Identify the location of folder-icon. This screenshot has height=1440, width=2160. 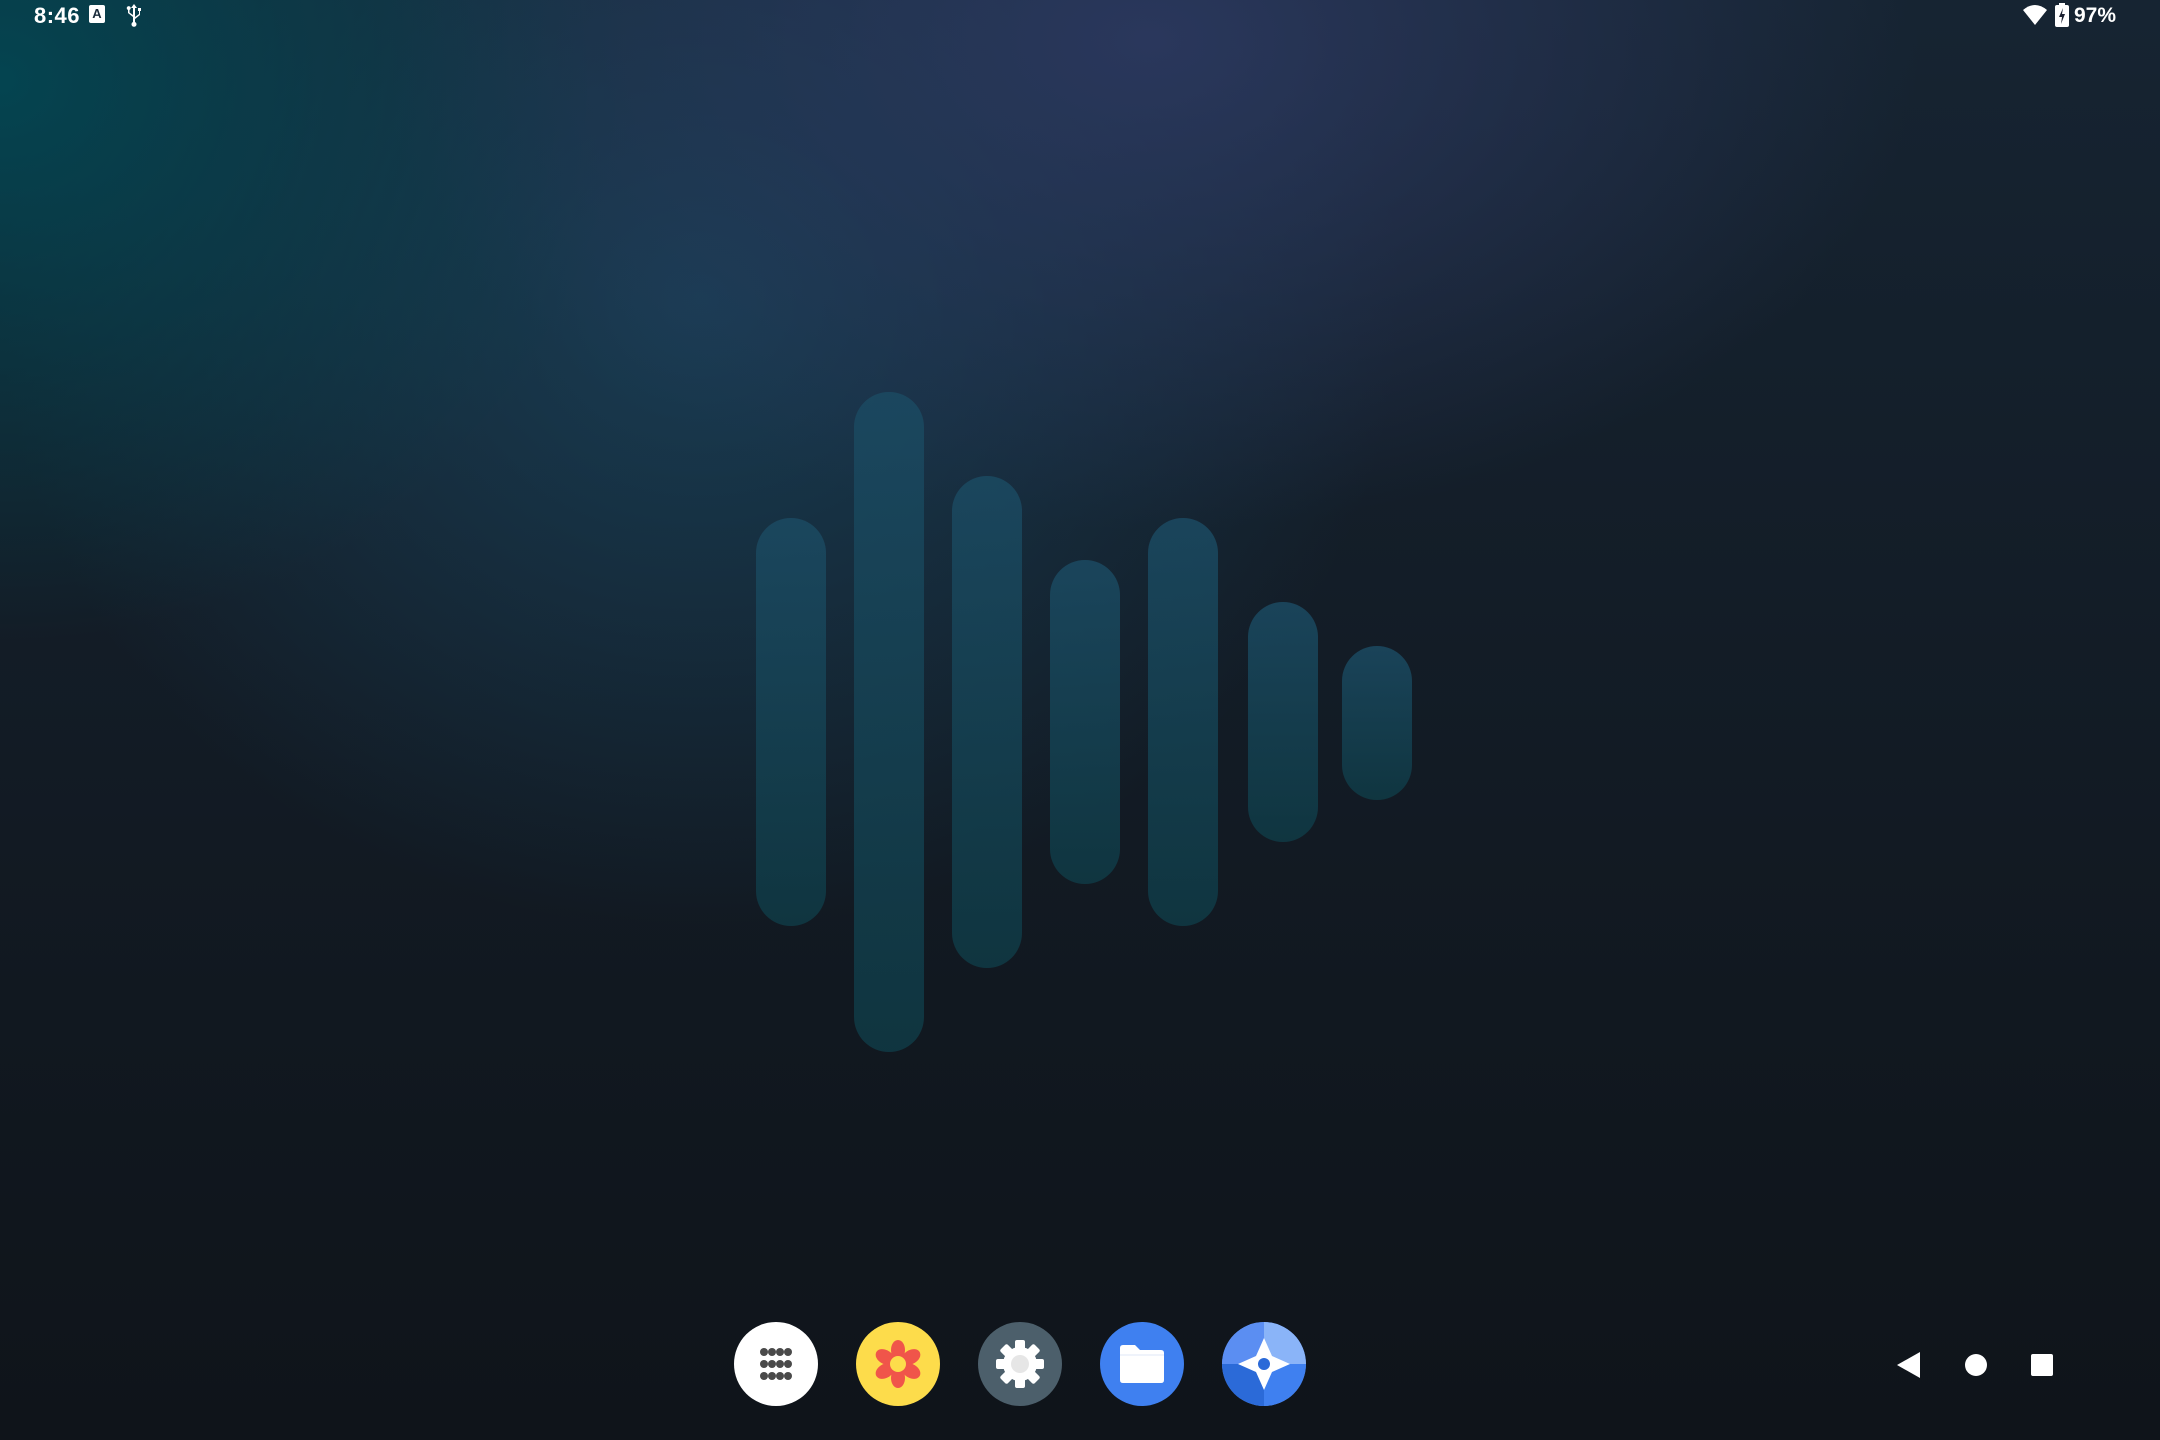
(1142, 1364).